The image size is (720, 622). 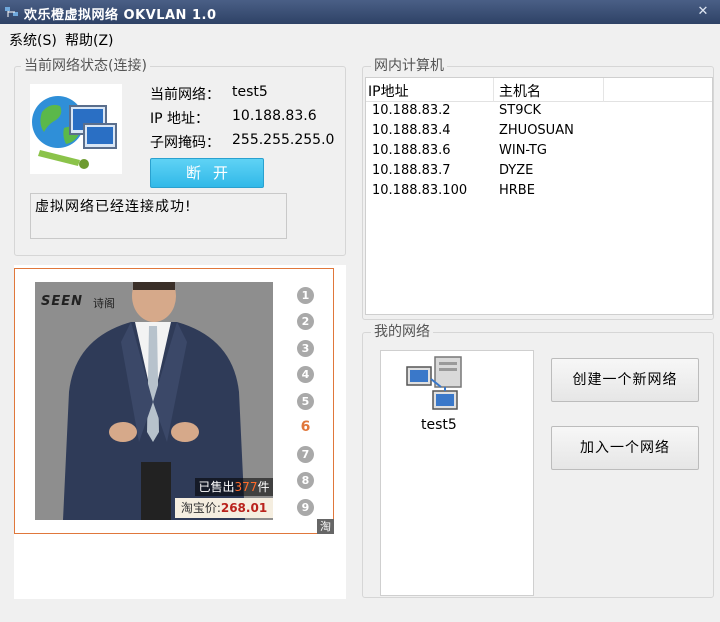 What do you see at coordinates (283, 140) in the screenshot?
I see `mask-value: 255.255.255.0` at bounding box center [283, 140].